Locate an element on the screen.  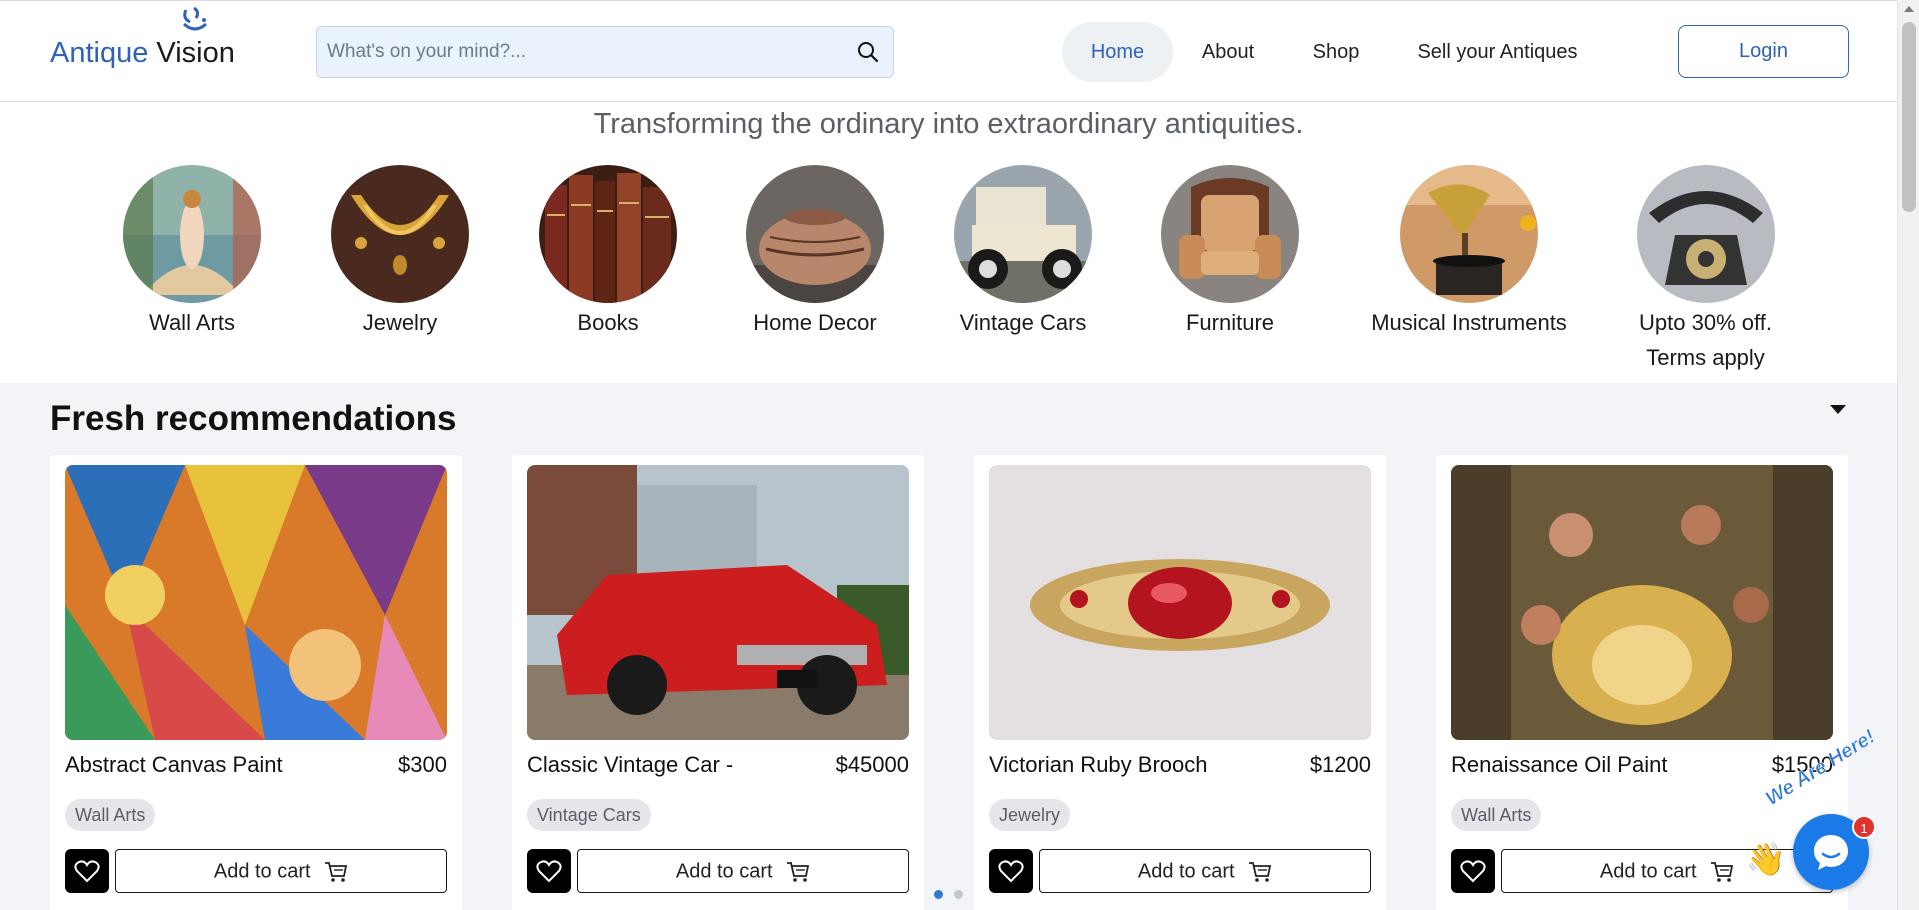
notification-badge: 1 is located at coordinates (1864, 827).